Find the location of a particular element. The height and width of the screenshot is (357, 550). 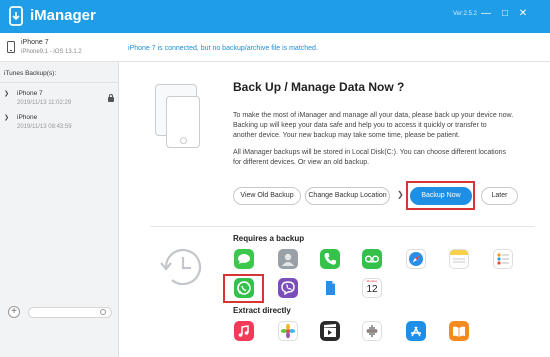

music-icon is located at coordinates (244, 331).